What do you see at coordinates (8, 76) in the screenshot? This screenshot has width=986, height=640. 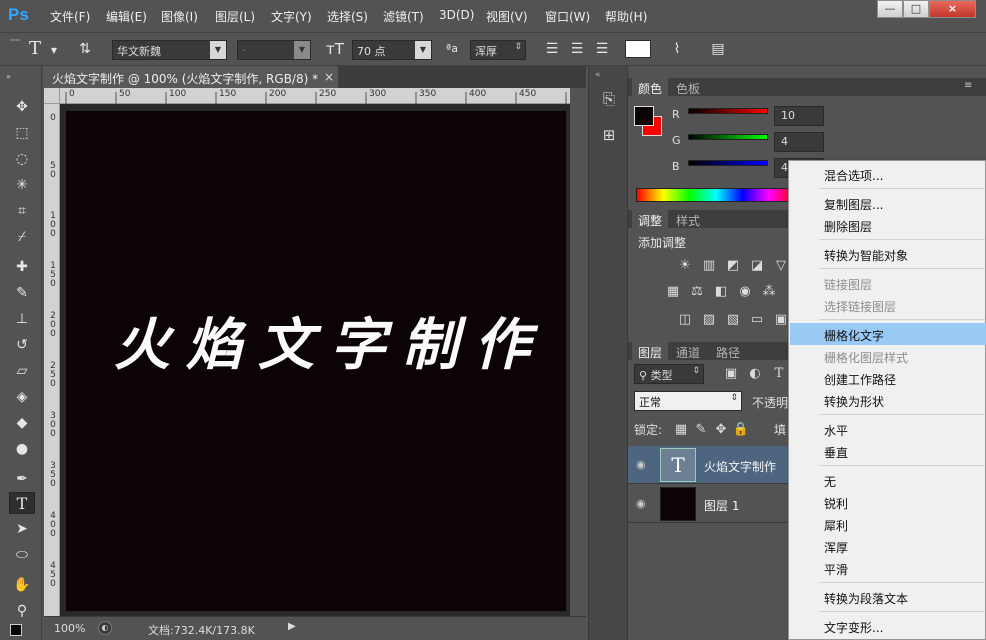 I see `expand-icon: »` at bounding box center [8, 76].